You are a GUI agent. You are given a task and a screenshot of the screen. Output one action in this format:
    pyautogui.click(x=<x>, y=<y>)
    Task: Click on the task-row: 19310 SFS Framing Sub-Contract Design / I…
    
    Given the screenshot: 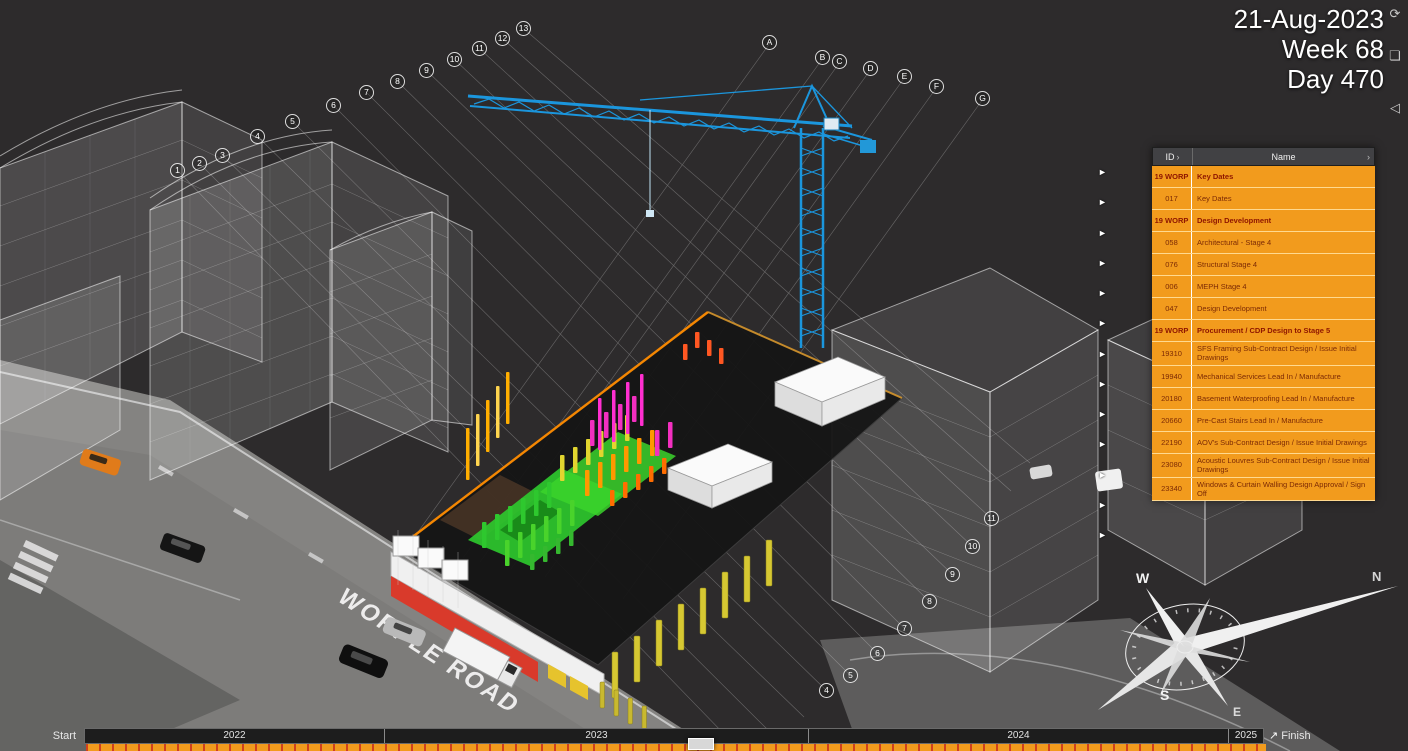 What is the action you would take?
    pyautogui.click(x=1263, y=354)
    